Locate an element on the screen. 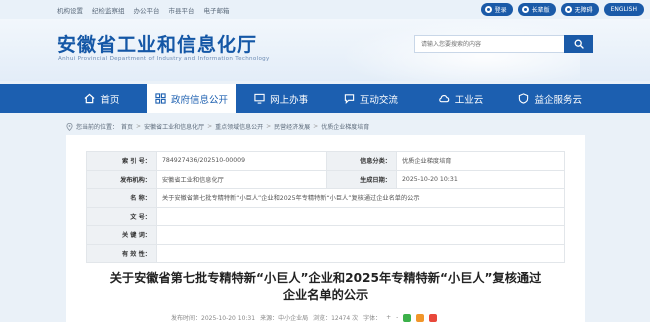 This screenshot has width=650, height=322. nav-interaction: 互动交流 is located at coordinates (371, 98).